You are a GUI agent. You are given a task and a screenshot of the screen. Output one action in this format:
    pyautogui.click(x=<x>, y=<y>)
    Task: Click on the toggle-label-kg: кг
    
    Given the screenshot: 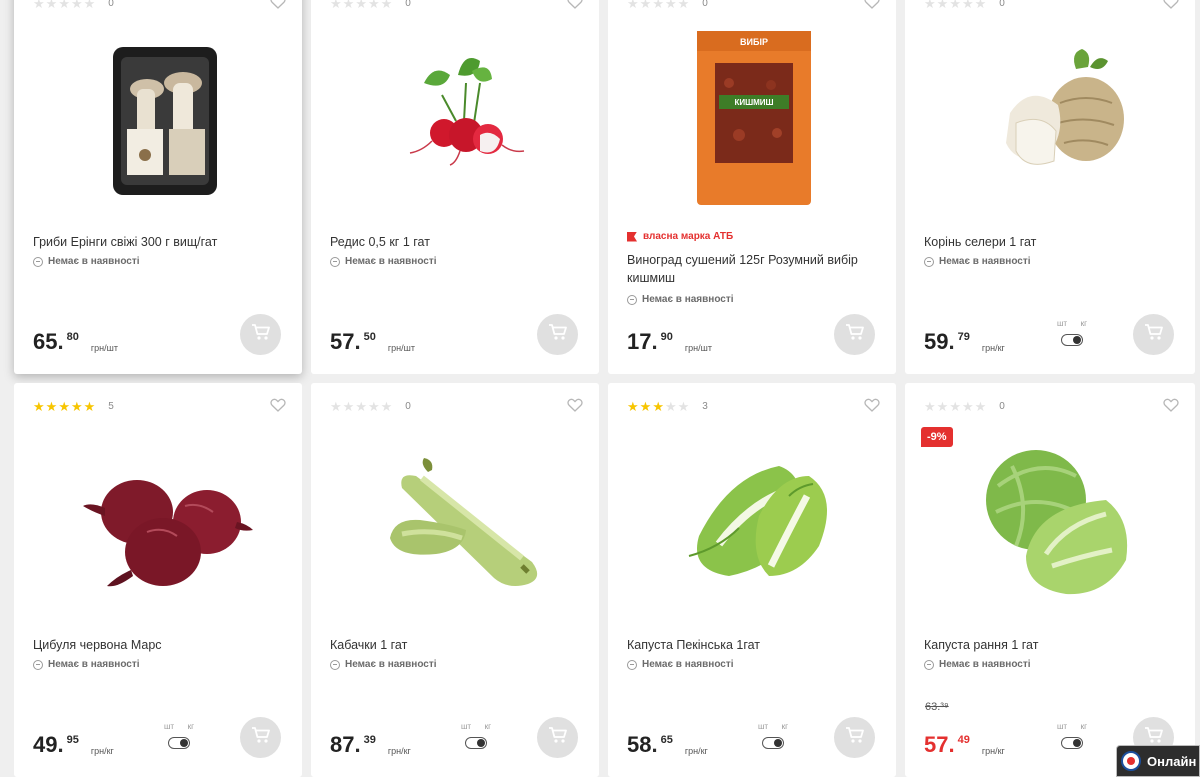 What is the action you would take?
    pyautogui.click(x=487, y=726)
    